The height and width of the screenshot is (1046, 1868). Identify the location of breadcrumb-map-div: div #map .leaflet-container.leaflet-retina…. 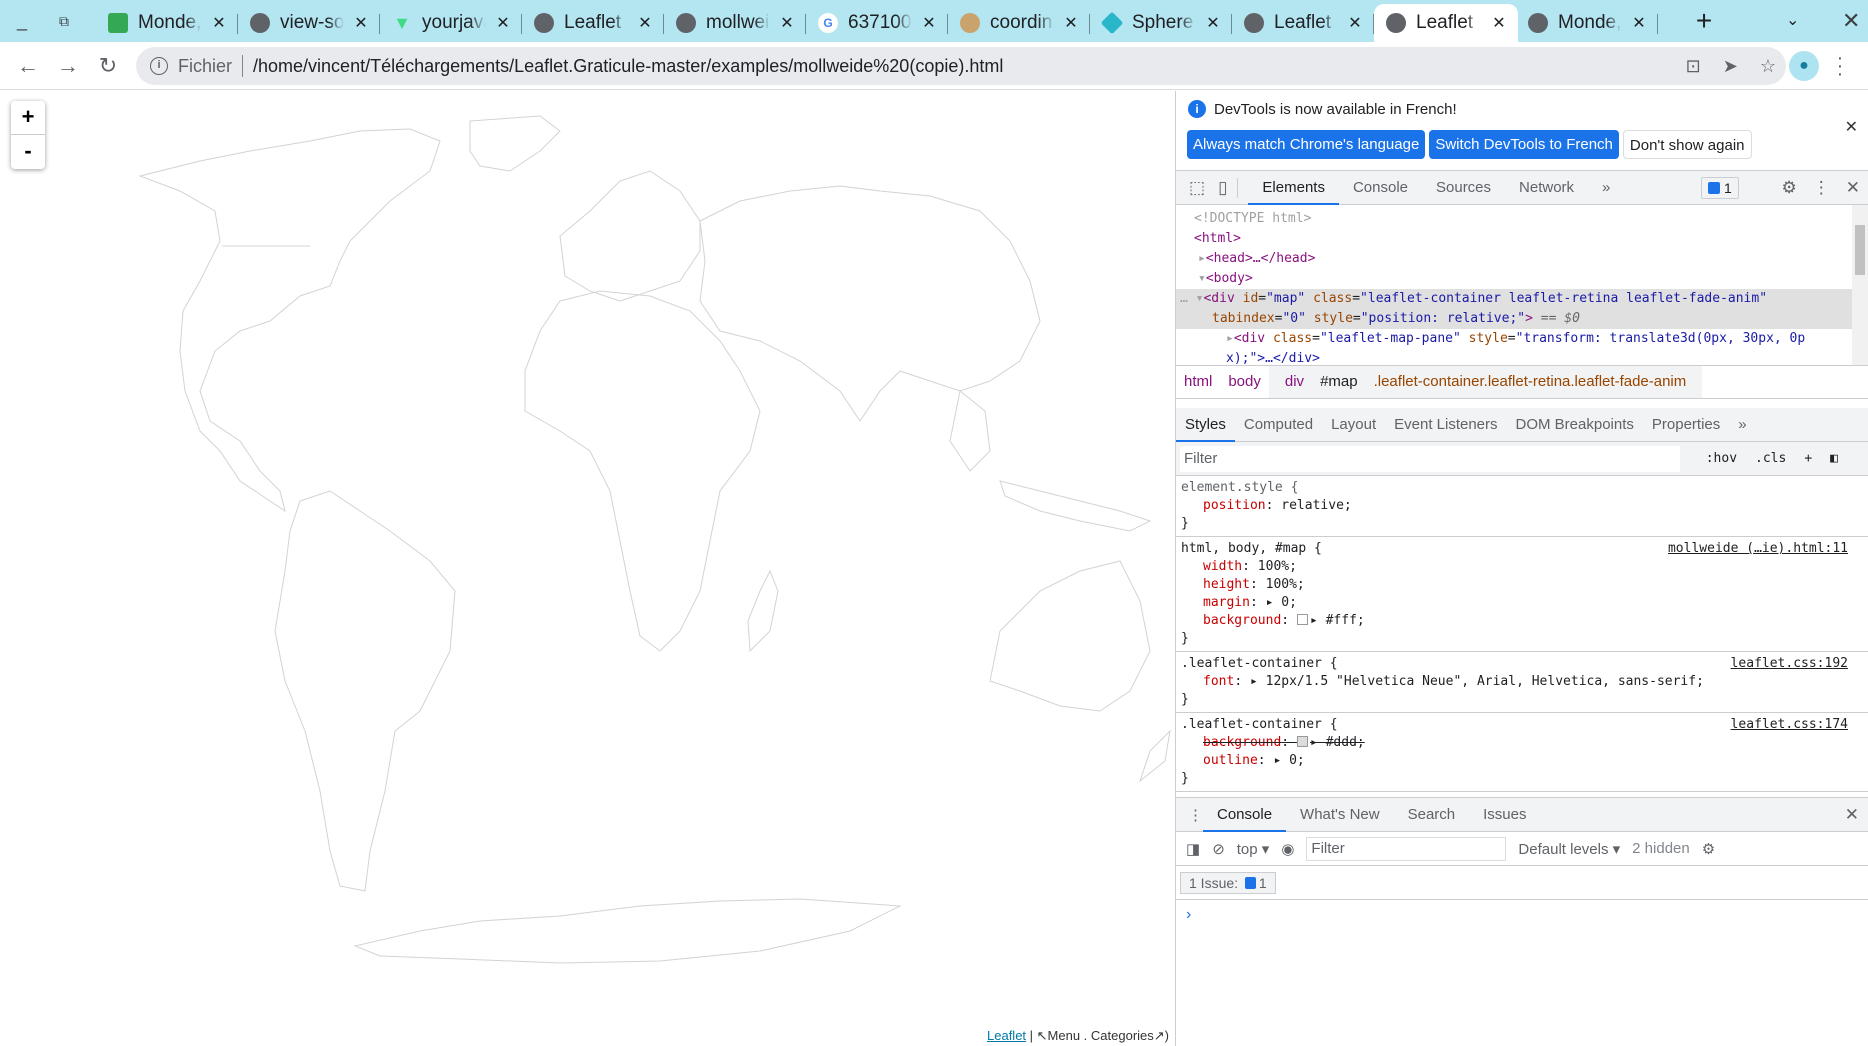
(1485, 382).